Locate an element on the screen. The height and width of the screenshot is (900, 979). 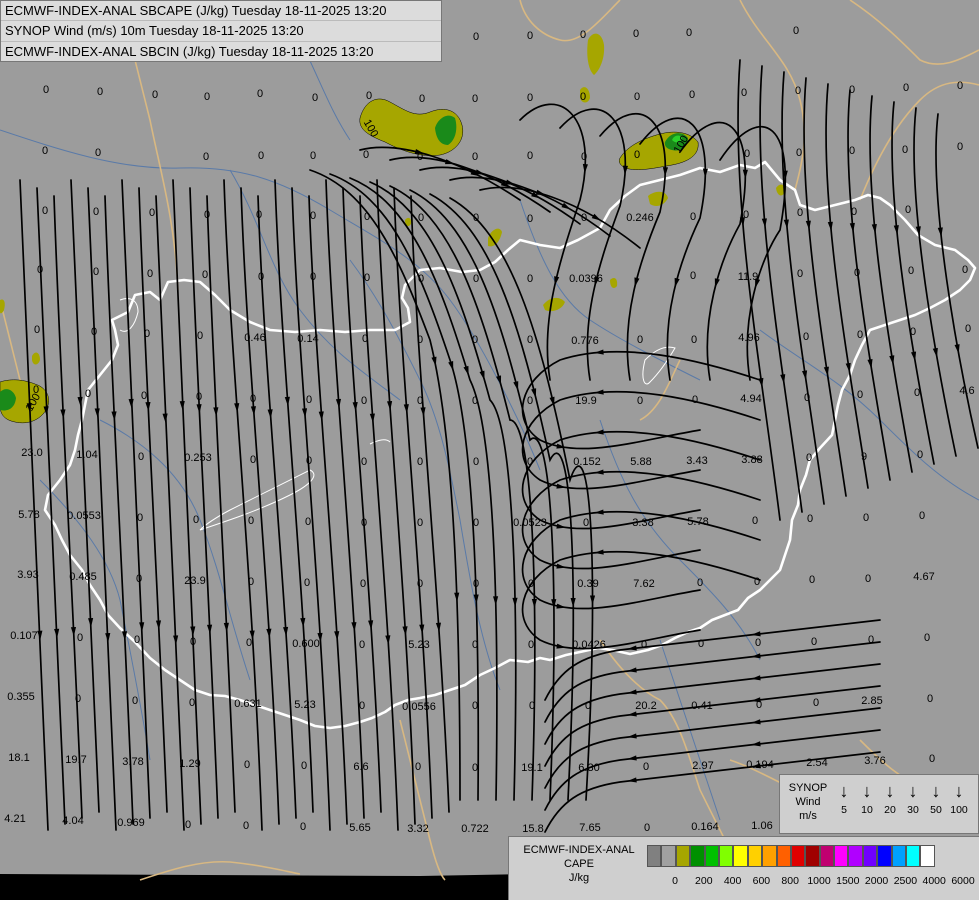
cin-value: 2.97 is located at coordinates (702, 766).